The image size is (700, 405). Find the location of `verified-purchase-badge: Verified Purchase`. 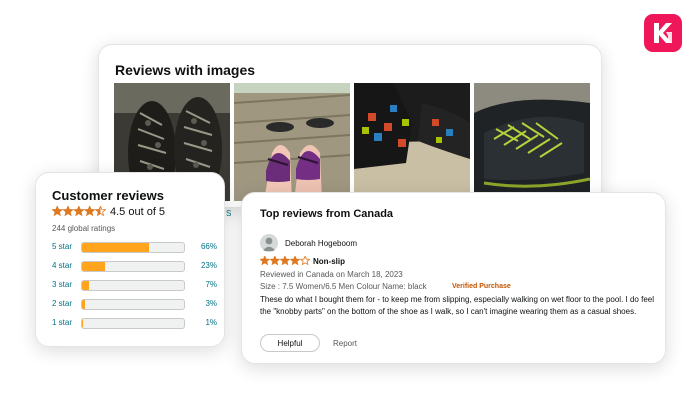

verified-purchase-badge: Verified Purchase is located at coordinates (481, 286).